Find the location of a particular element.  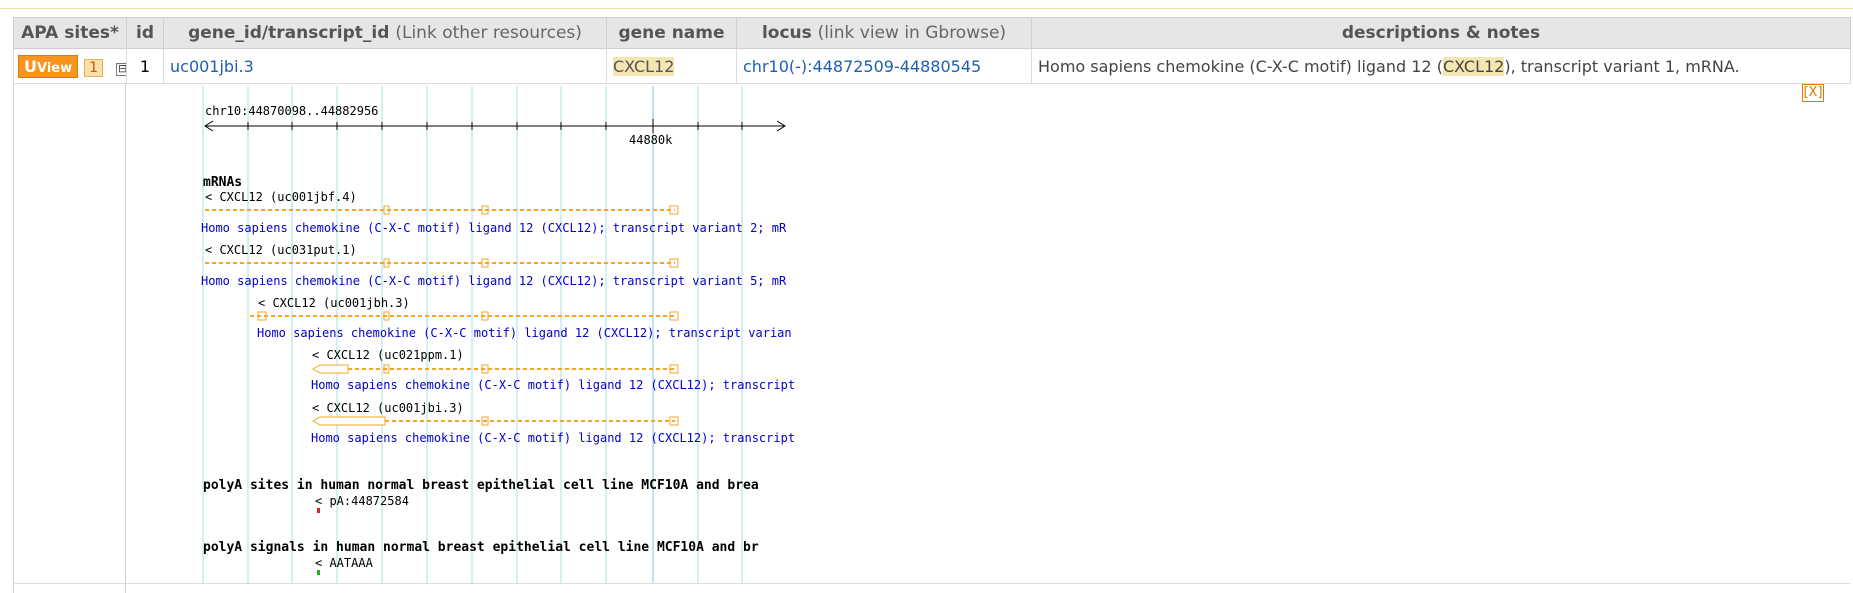

transcript-label: < CXCL12 (uc021ppm.1) is located at coordinates (388, 355).